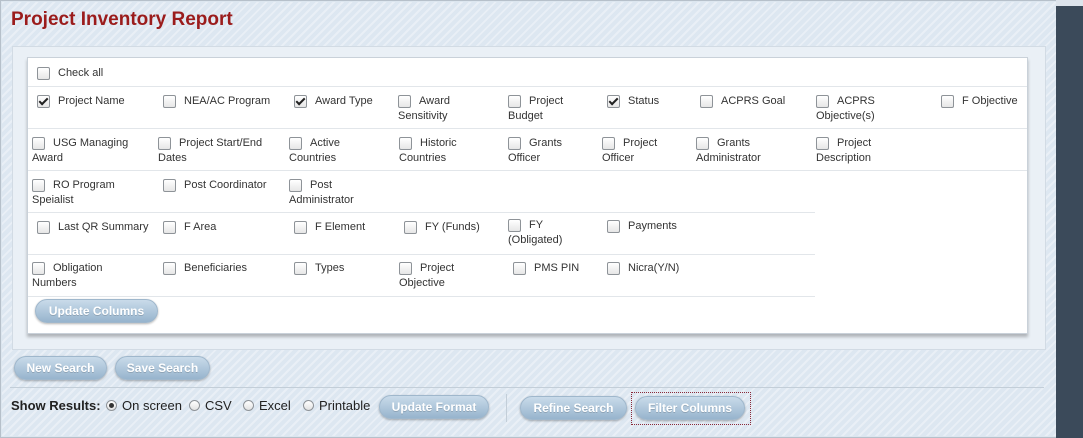 Image resolution: width=1083 pixels, height=438 pixels. I want to click on filter-columns-button: Filter Columns, so click(690, 408).